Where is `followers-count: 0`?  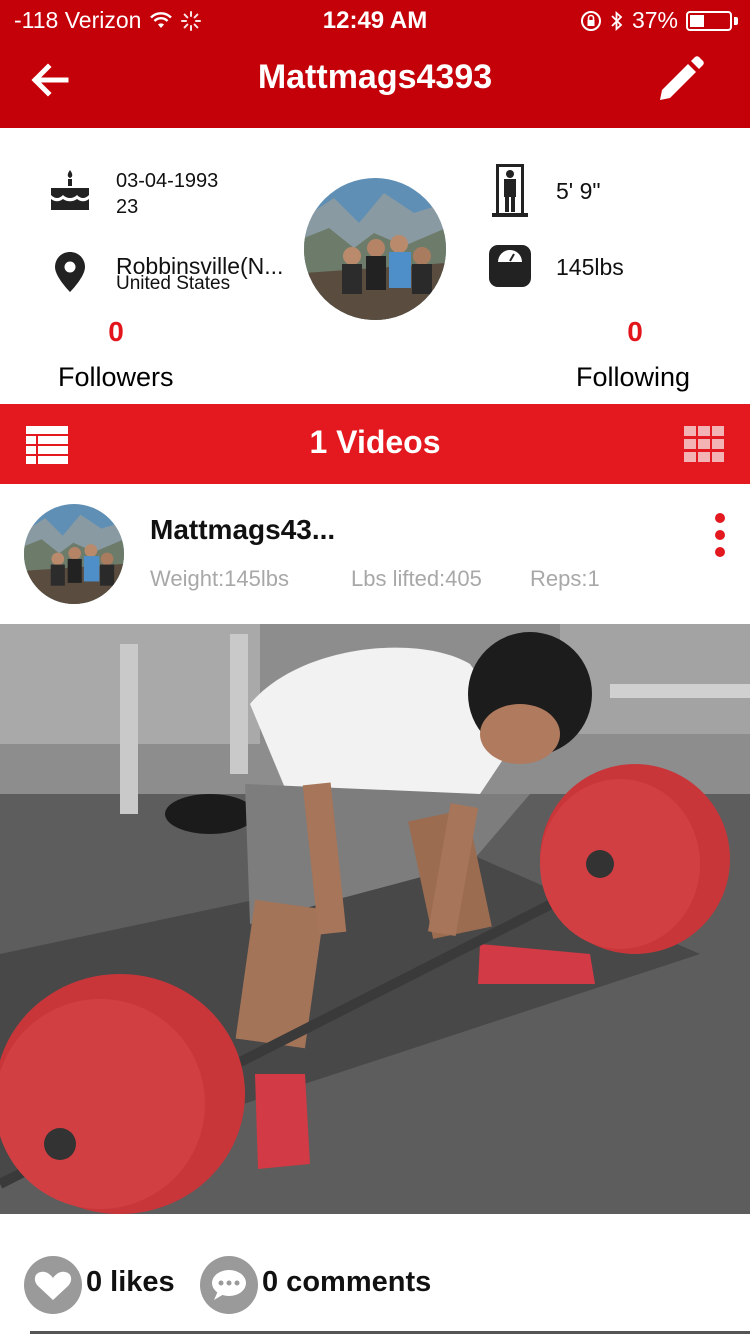
followers-count: 0 is located at coordinates (116, 332).